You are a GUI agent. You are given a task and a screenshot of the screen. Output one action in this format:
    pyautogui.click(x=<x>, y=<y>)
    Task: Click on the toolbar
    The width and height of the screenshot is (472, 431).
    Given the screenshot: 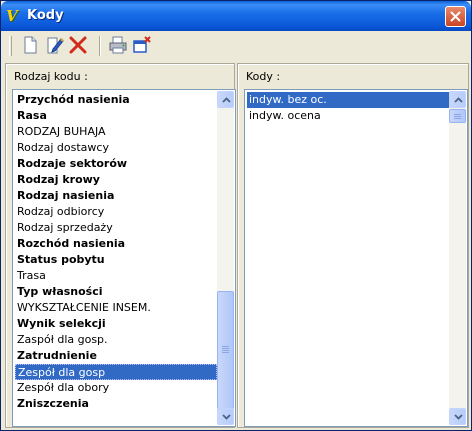 What is the action you would take?
    pyautogui.click(x=236, y=45)
    